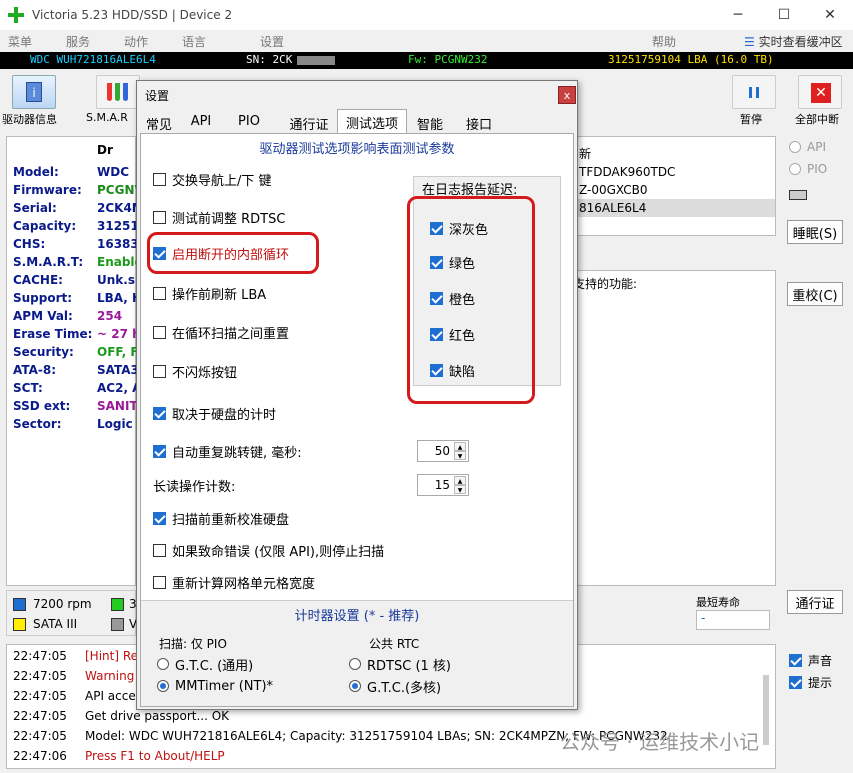 Image resolution: width=853 pixels, height=773 pixels. I want to click on stop-all-button: ✕, so click(820, 92).